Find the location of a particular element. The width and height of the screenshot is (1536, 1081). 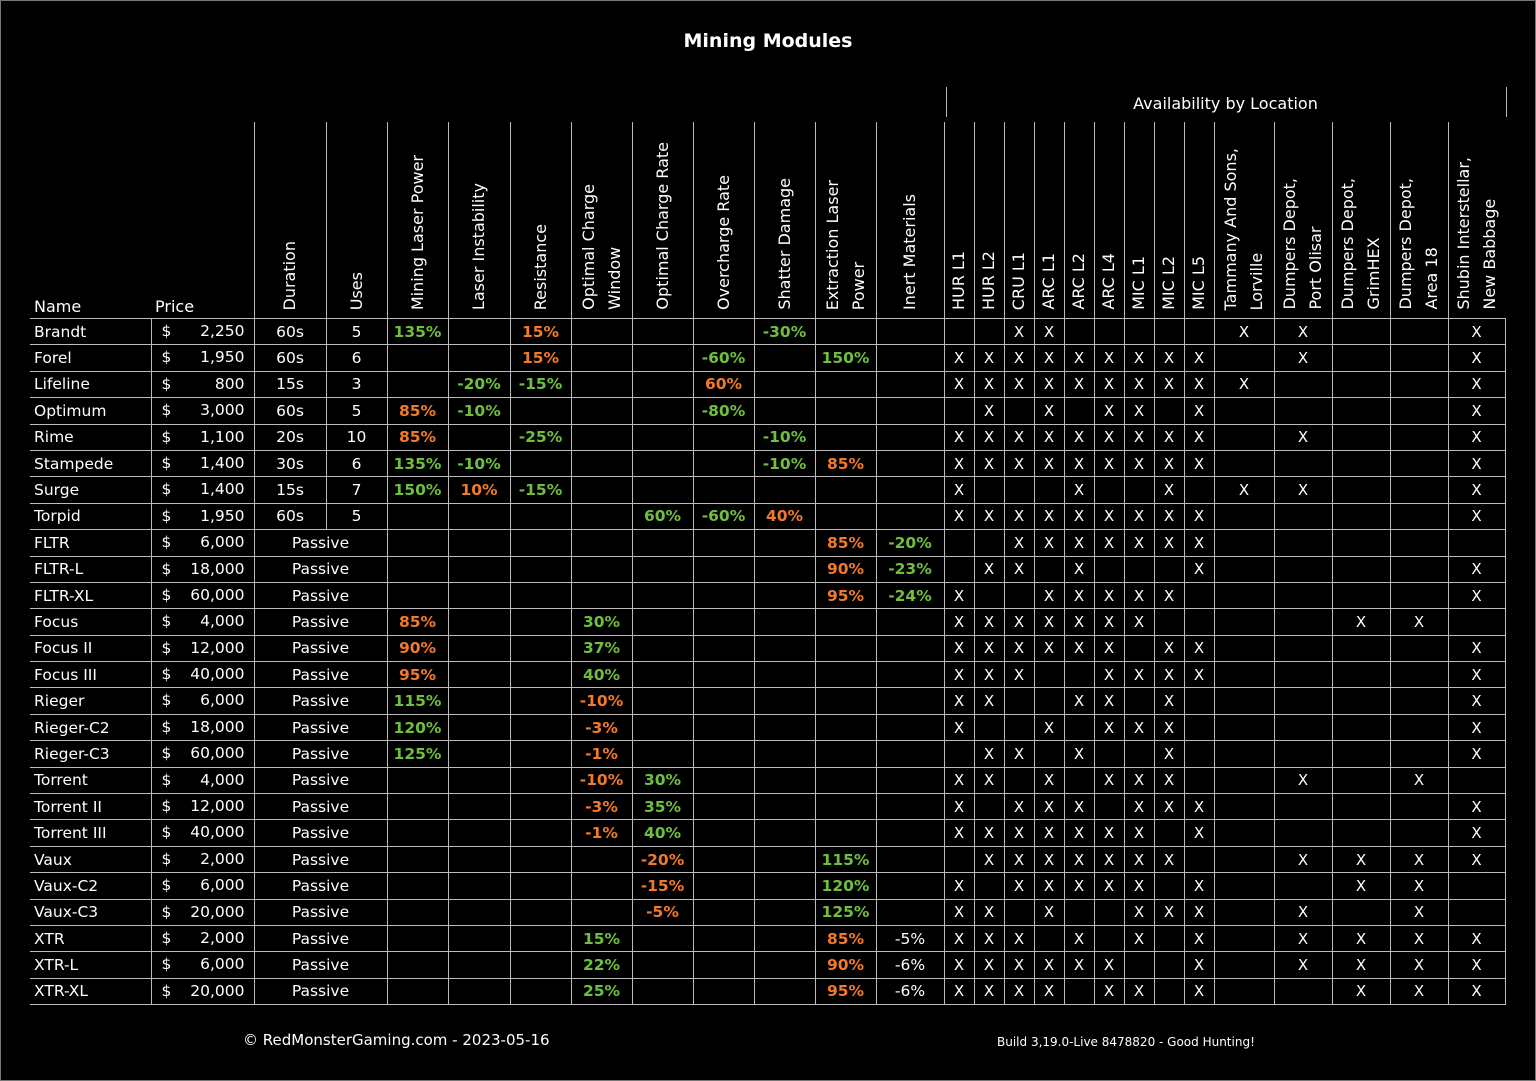

module-name: FLTR-L is located at coordinates (91, 569).